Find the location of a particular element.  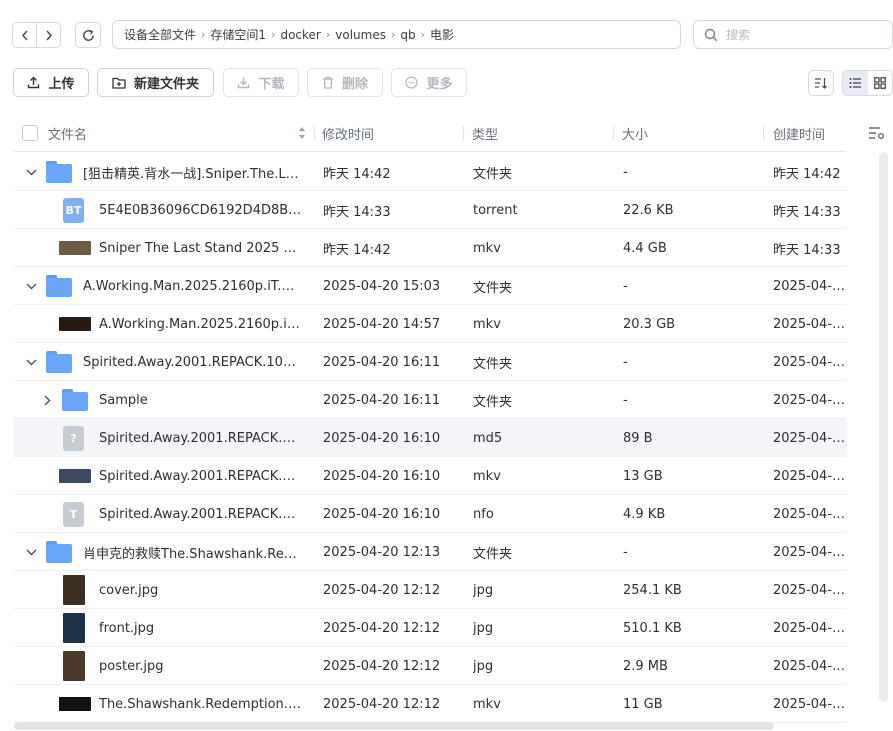

column-header-name: 文件名 is located at coordinates (67, 133).